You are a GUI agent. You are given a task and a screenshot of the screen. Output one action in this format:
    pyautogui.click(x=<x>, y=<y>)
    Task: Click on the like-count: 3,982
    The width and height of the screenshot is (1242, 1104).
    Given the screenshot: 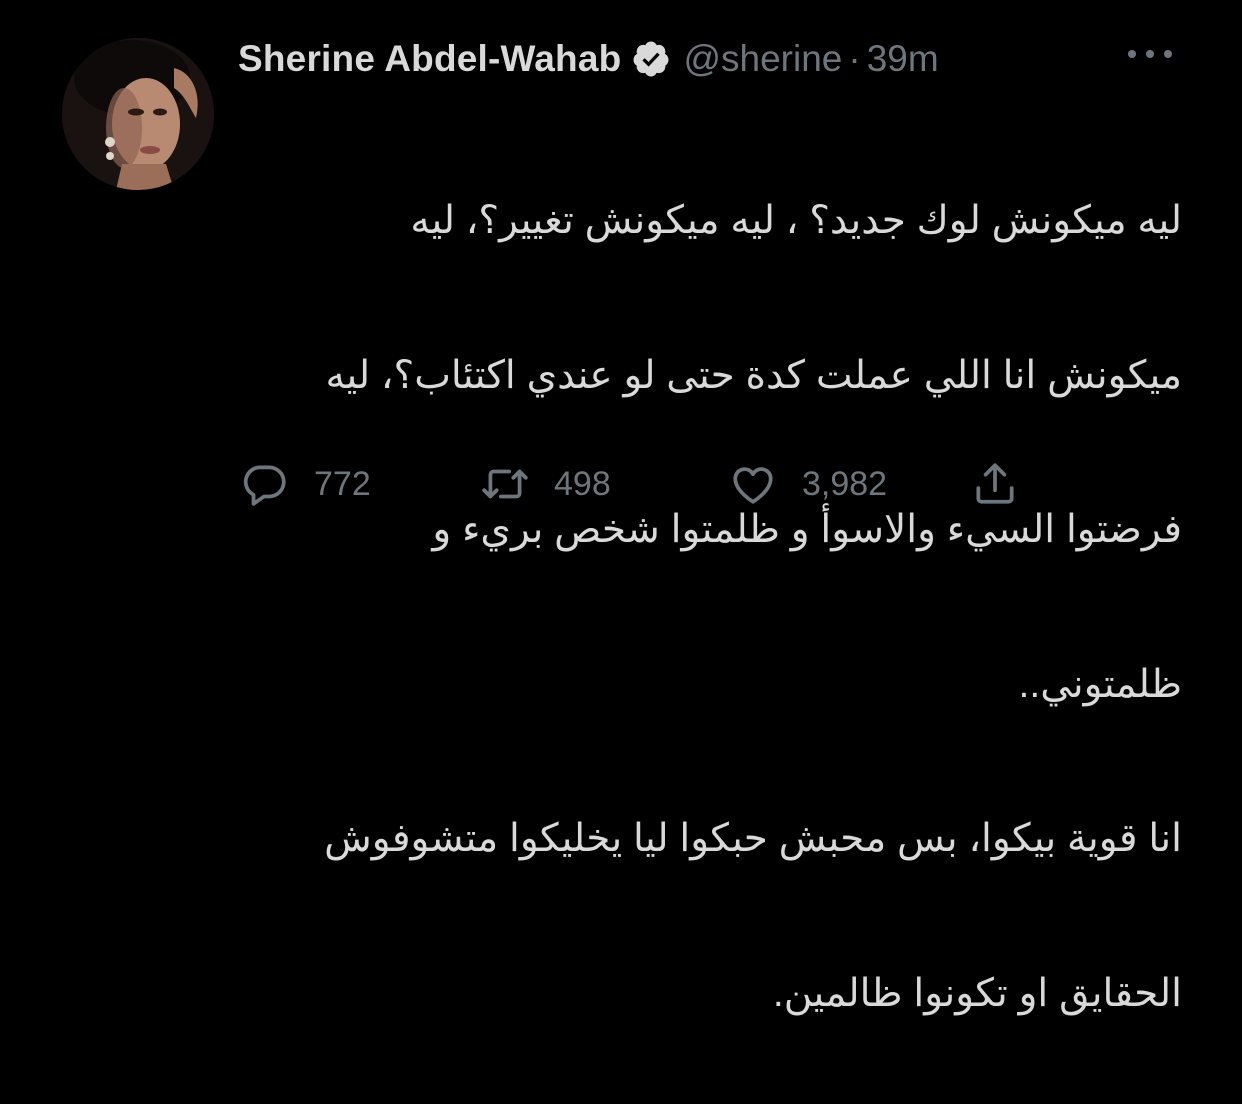 What is the action you would take?
    pyautogui.click(x=845, y=483)
    